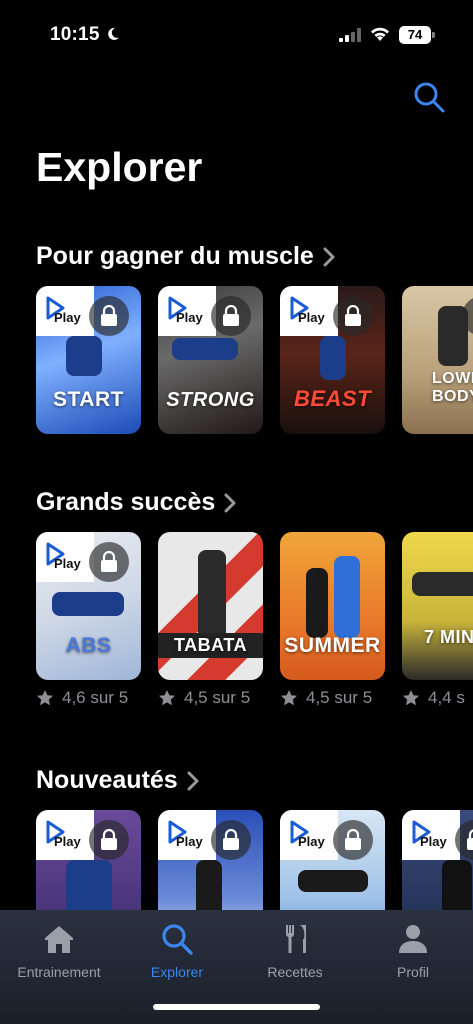 This screenshot has height=1024, width=473. I want to click on section-header-muscle: Pour gagner du muscle, so click(186, 256).